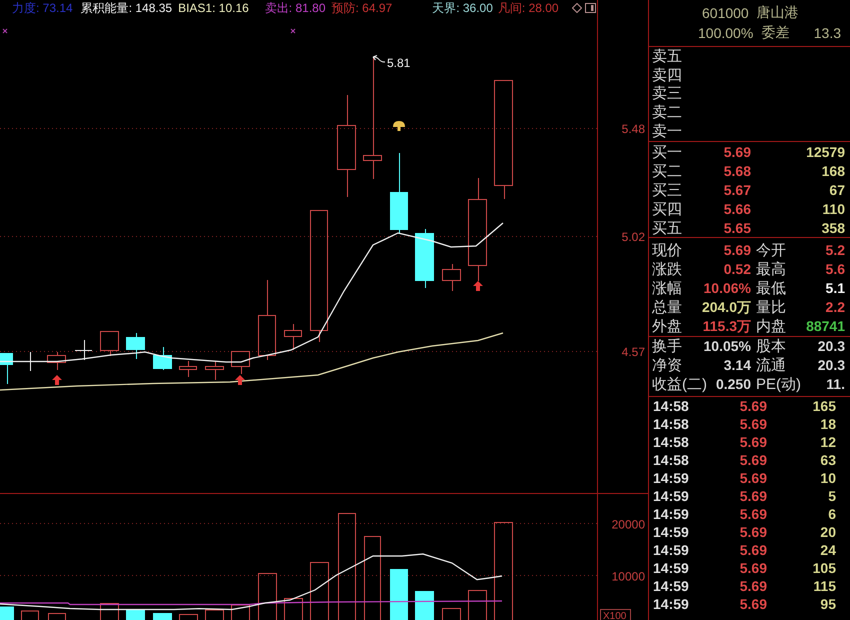  What do you see at coordinates (833, 171) in the screenshot?
I see `bid-volume: 168` at bounding box center [833, 171].